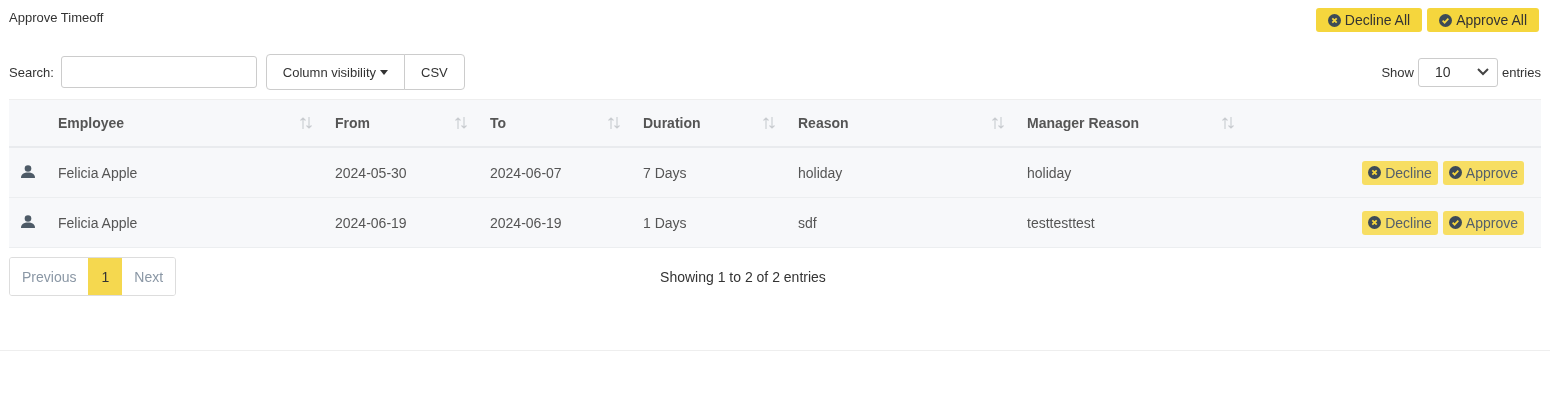 This screenshot has width=1555, height=400. Describe the element at coordinates (384, 72) in the screenshot. I see `caret-icon` at that location.